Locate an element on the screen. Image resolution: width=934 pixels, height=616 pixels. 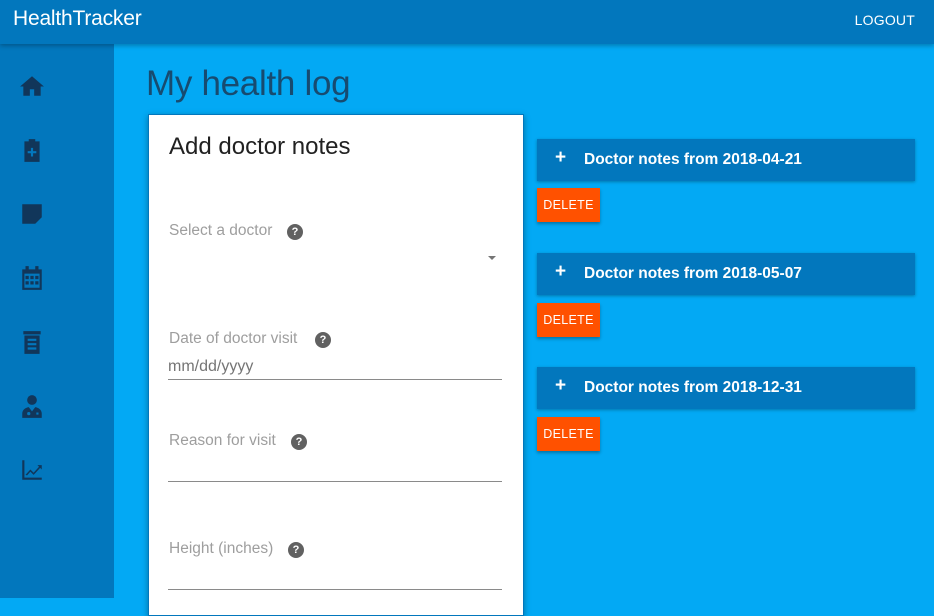
sidebar-item-clipboard is located at coordinates (32, 150).